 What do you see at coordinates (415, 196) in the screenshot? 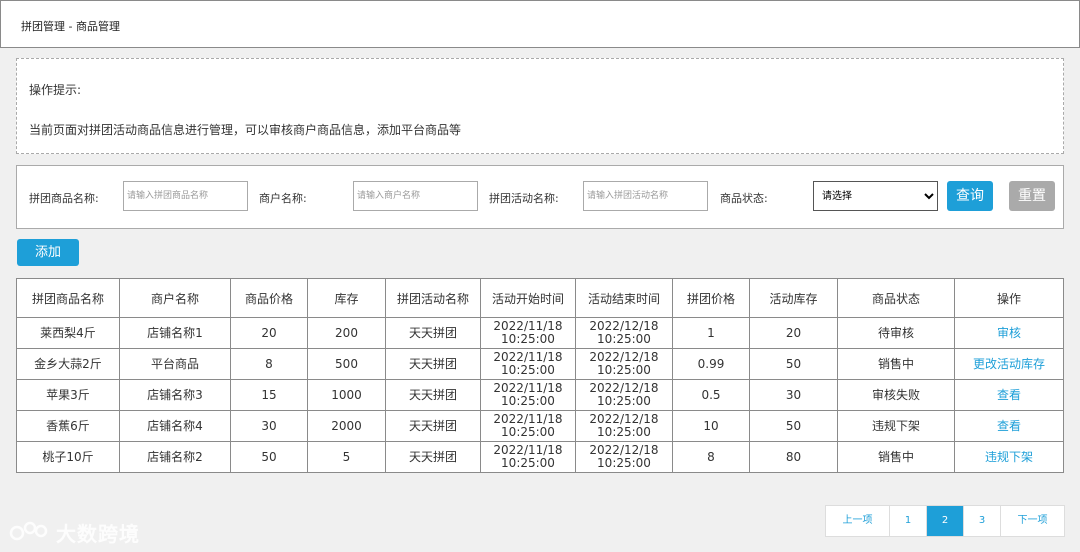
I see `merchant-name-input` at bounding box center [415, 196].